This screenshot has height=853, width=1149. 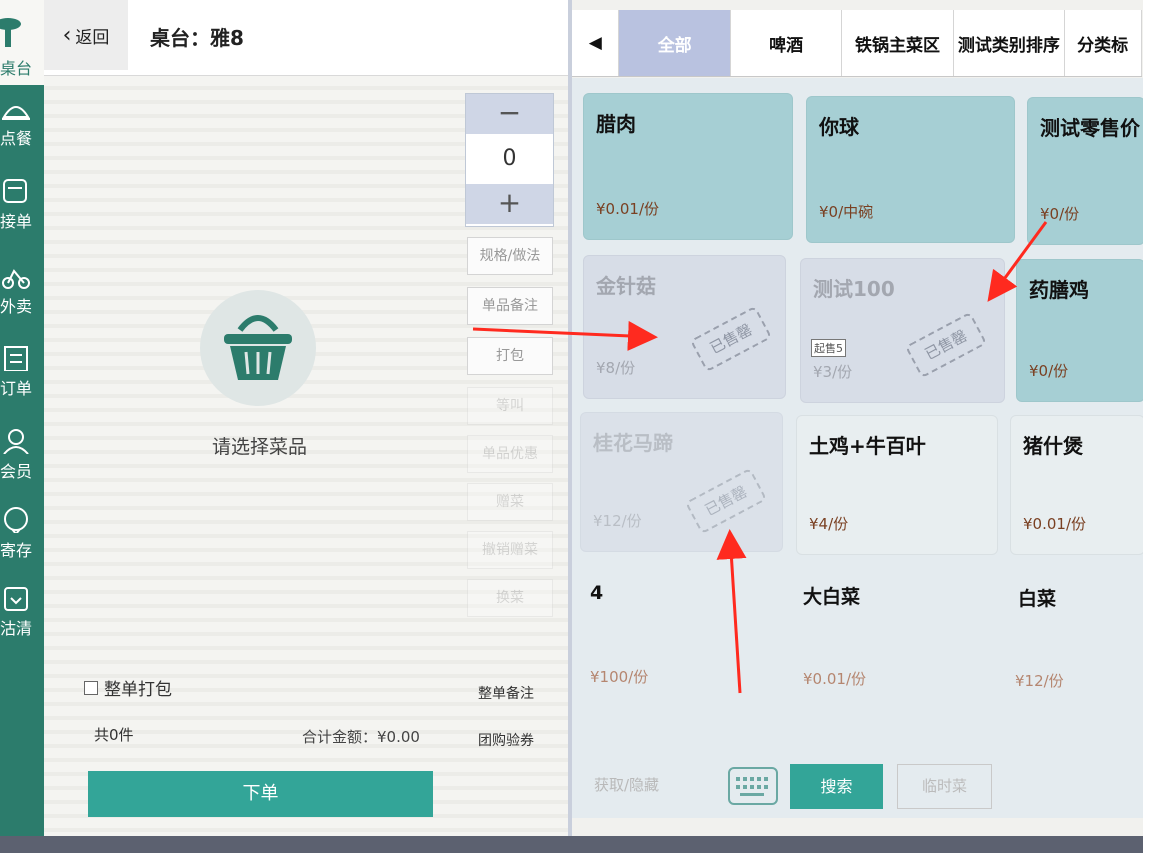 I want to click on dish-price: ¥3/份, so click(x=833, y=372).